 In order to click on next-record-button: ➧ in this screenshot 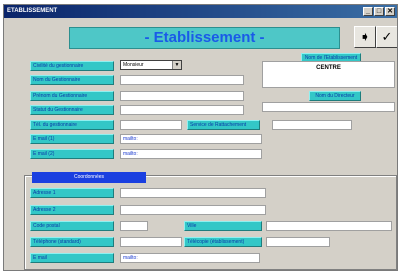, I will do `click(365, 37)`.